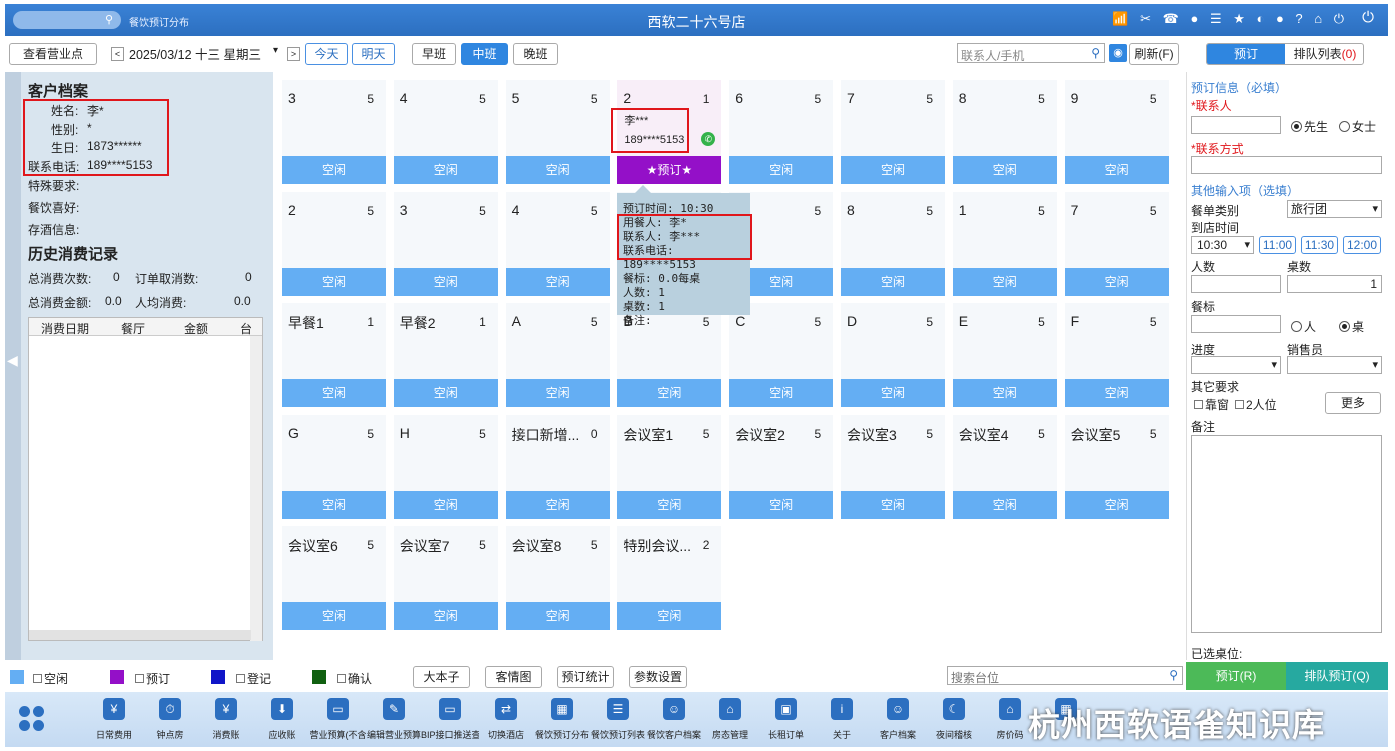  I want to click on dock-item: i 关于, so click(842, 719).